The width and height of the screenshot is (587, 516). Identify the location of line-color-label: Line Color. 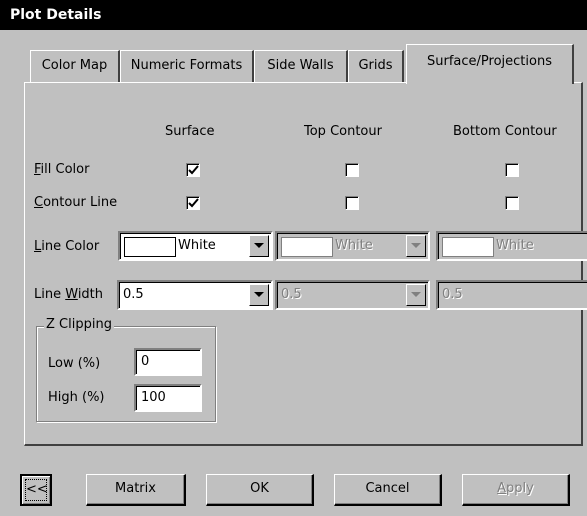
(66, 246).